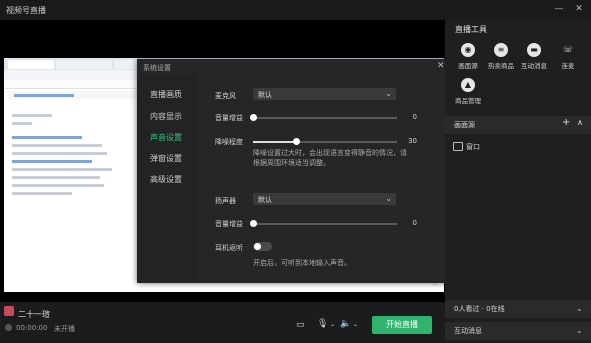  What do you see at coordinates (253, 223) in the screenshot?
I see `speaker-volume-handle` at bounding box center [253, 223].